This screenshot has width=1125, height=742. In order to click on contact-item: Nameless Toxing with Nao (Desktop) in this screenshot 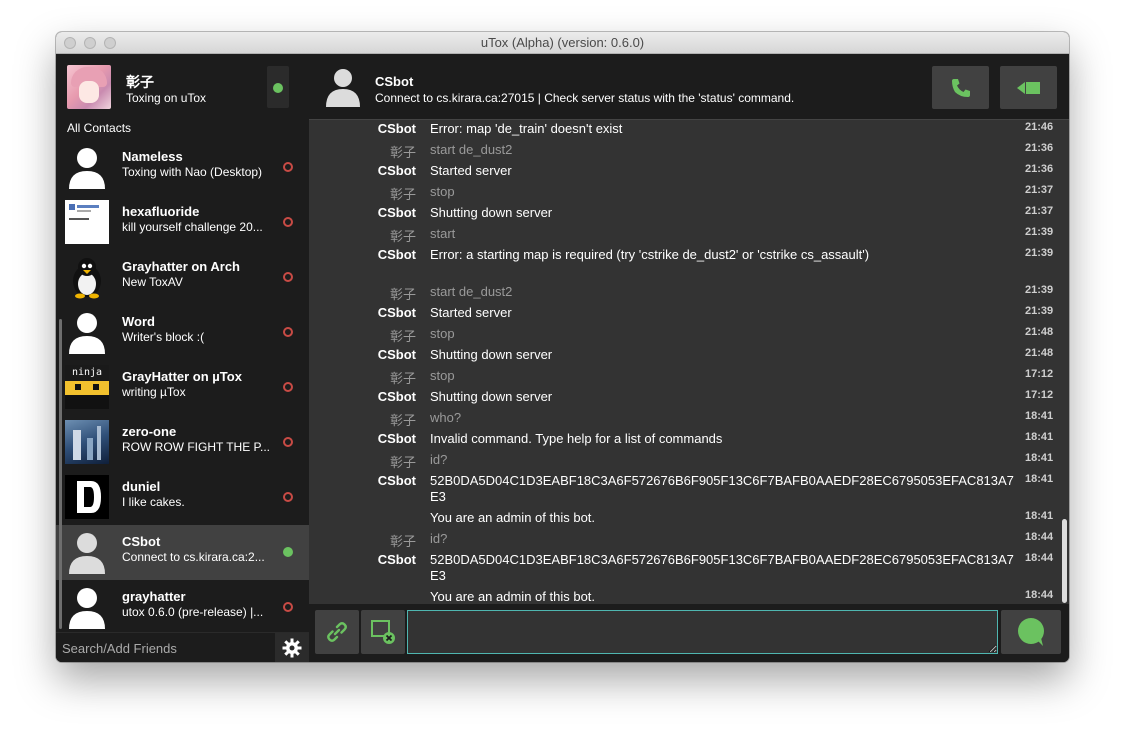, I will do `click(182, 167)`.